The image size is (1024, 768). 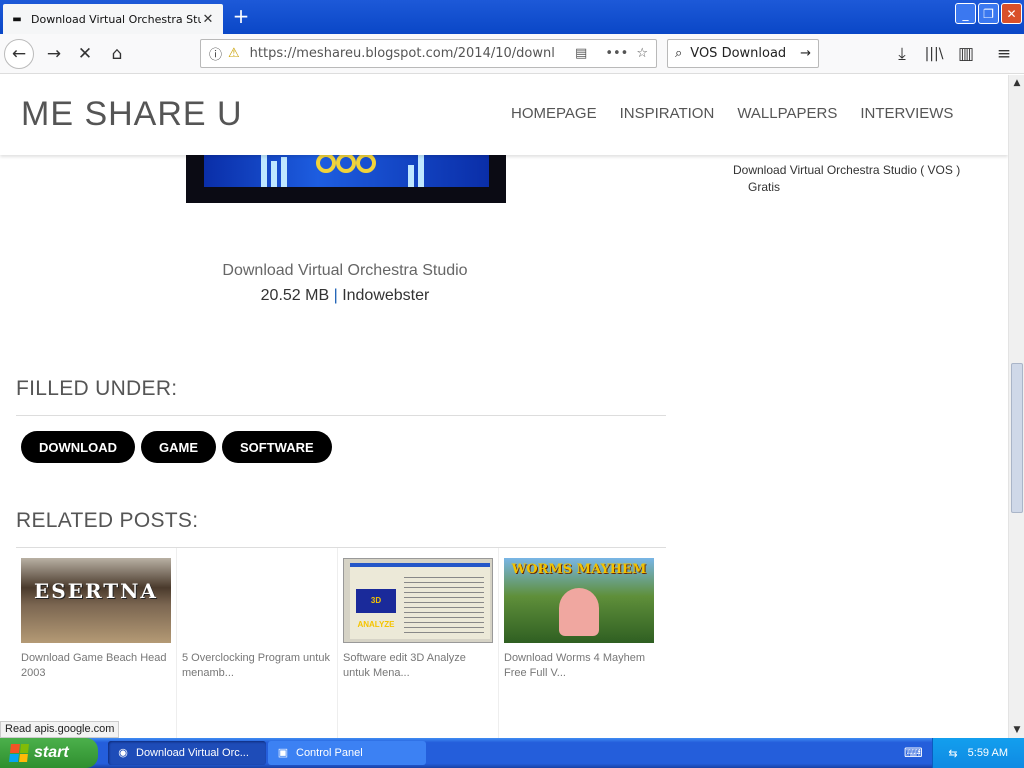 I want to click on restore-button: ❐, so click(x=988, y=13).